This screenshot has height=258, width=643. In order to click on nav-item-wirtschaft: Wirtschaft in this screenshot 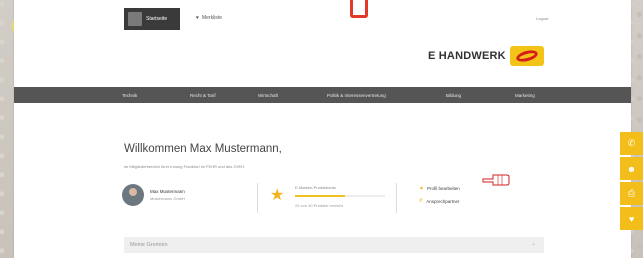, I will do `click(268, 95)`.